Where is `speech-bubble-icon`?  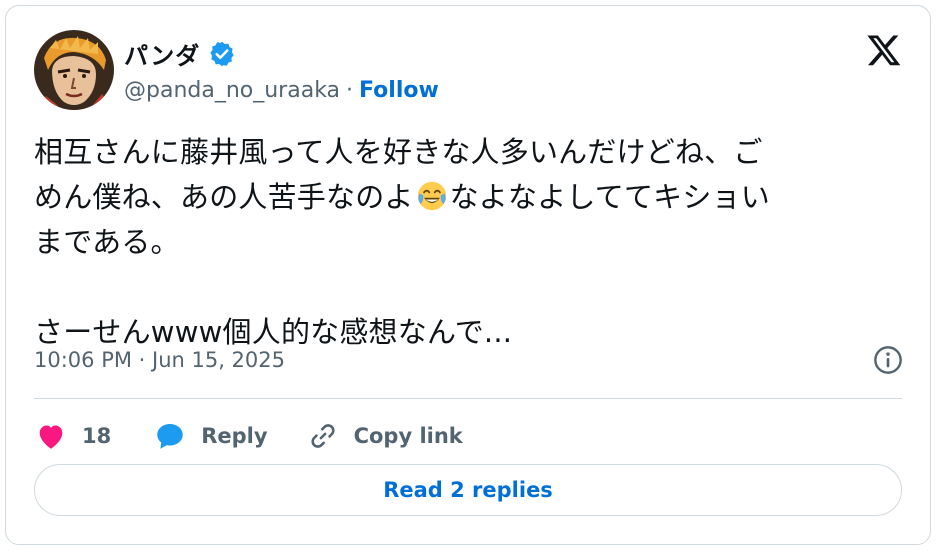 speech-bubble-icon is located at coordinates (170, 436).